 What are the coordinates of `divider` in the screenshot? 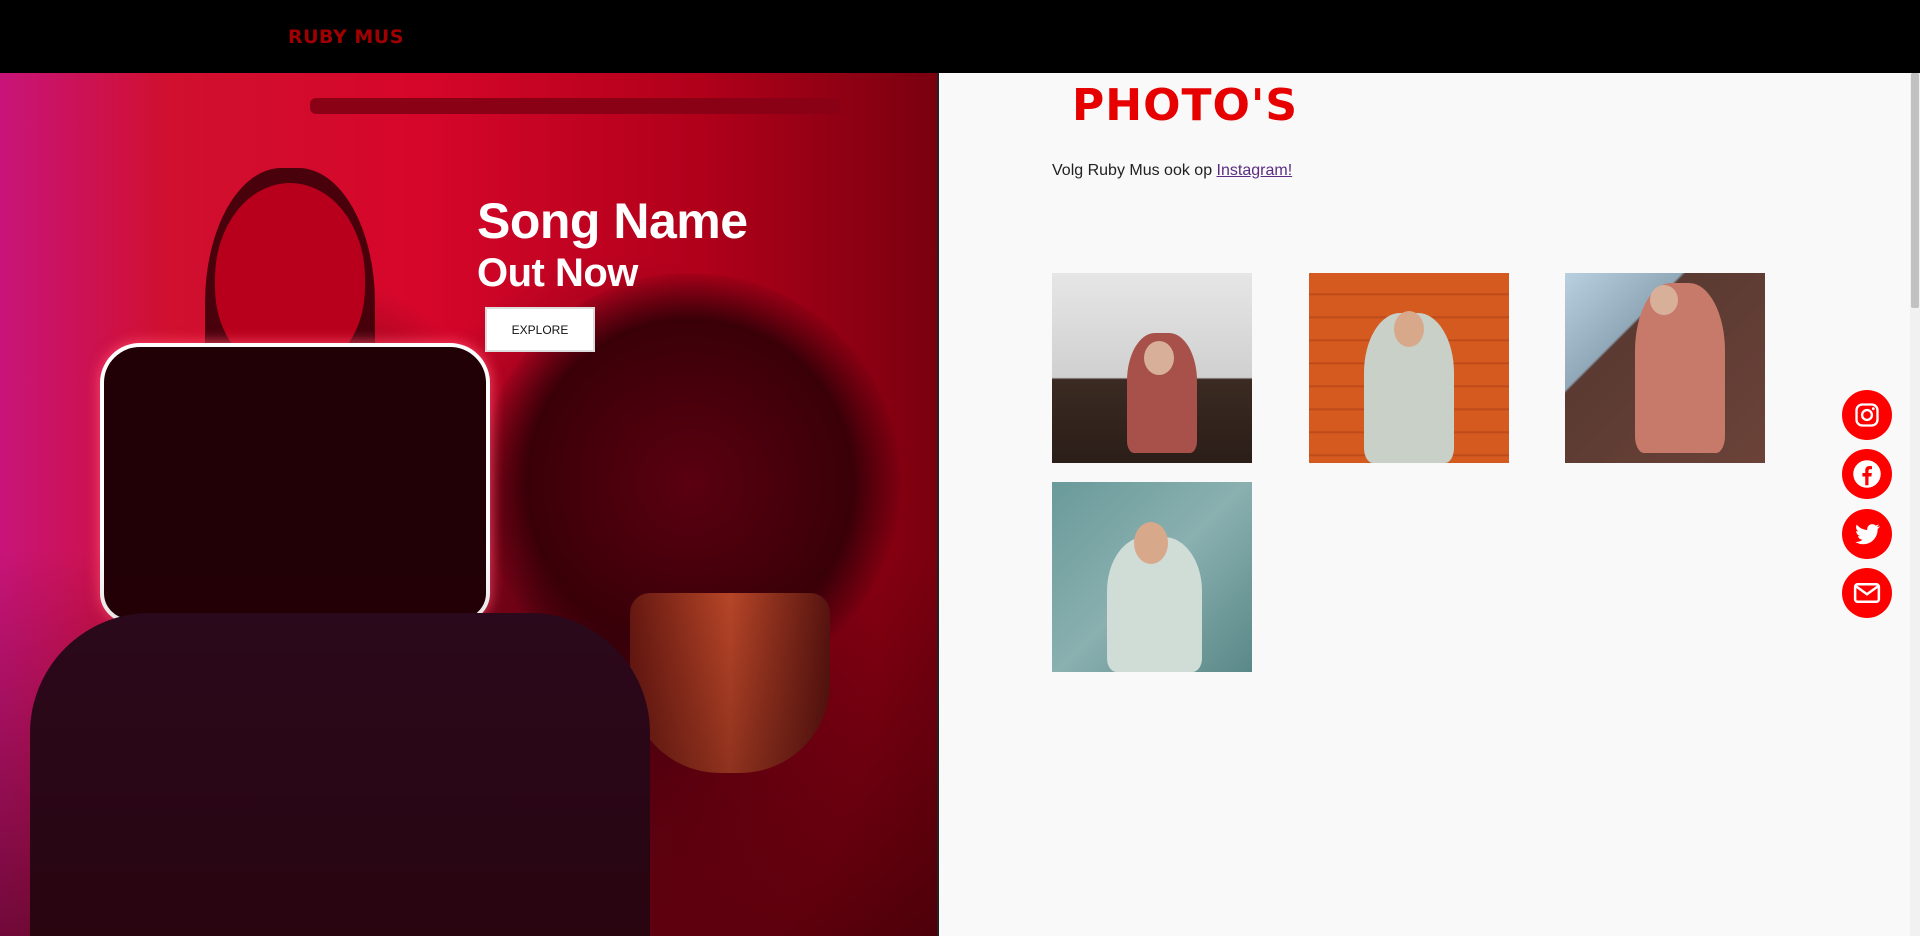 It's located at (938, 504).